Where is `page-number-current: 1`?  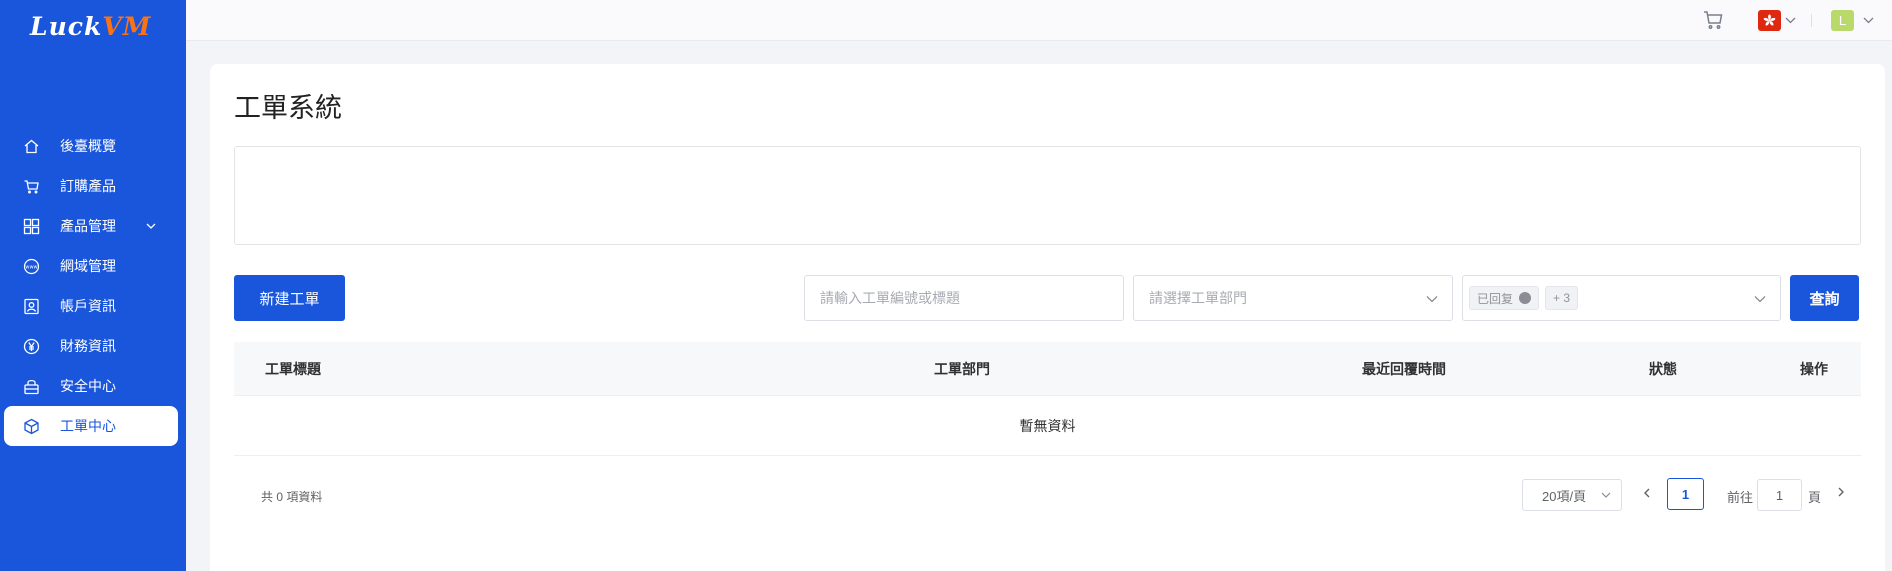
page-number-current: 1 is located at coordinates (1685, 494).